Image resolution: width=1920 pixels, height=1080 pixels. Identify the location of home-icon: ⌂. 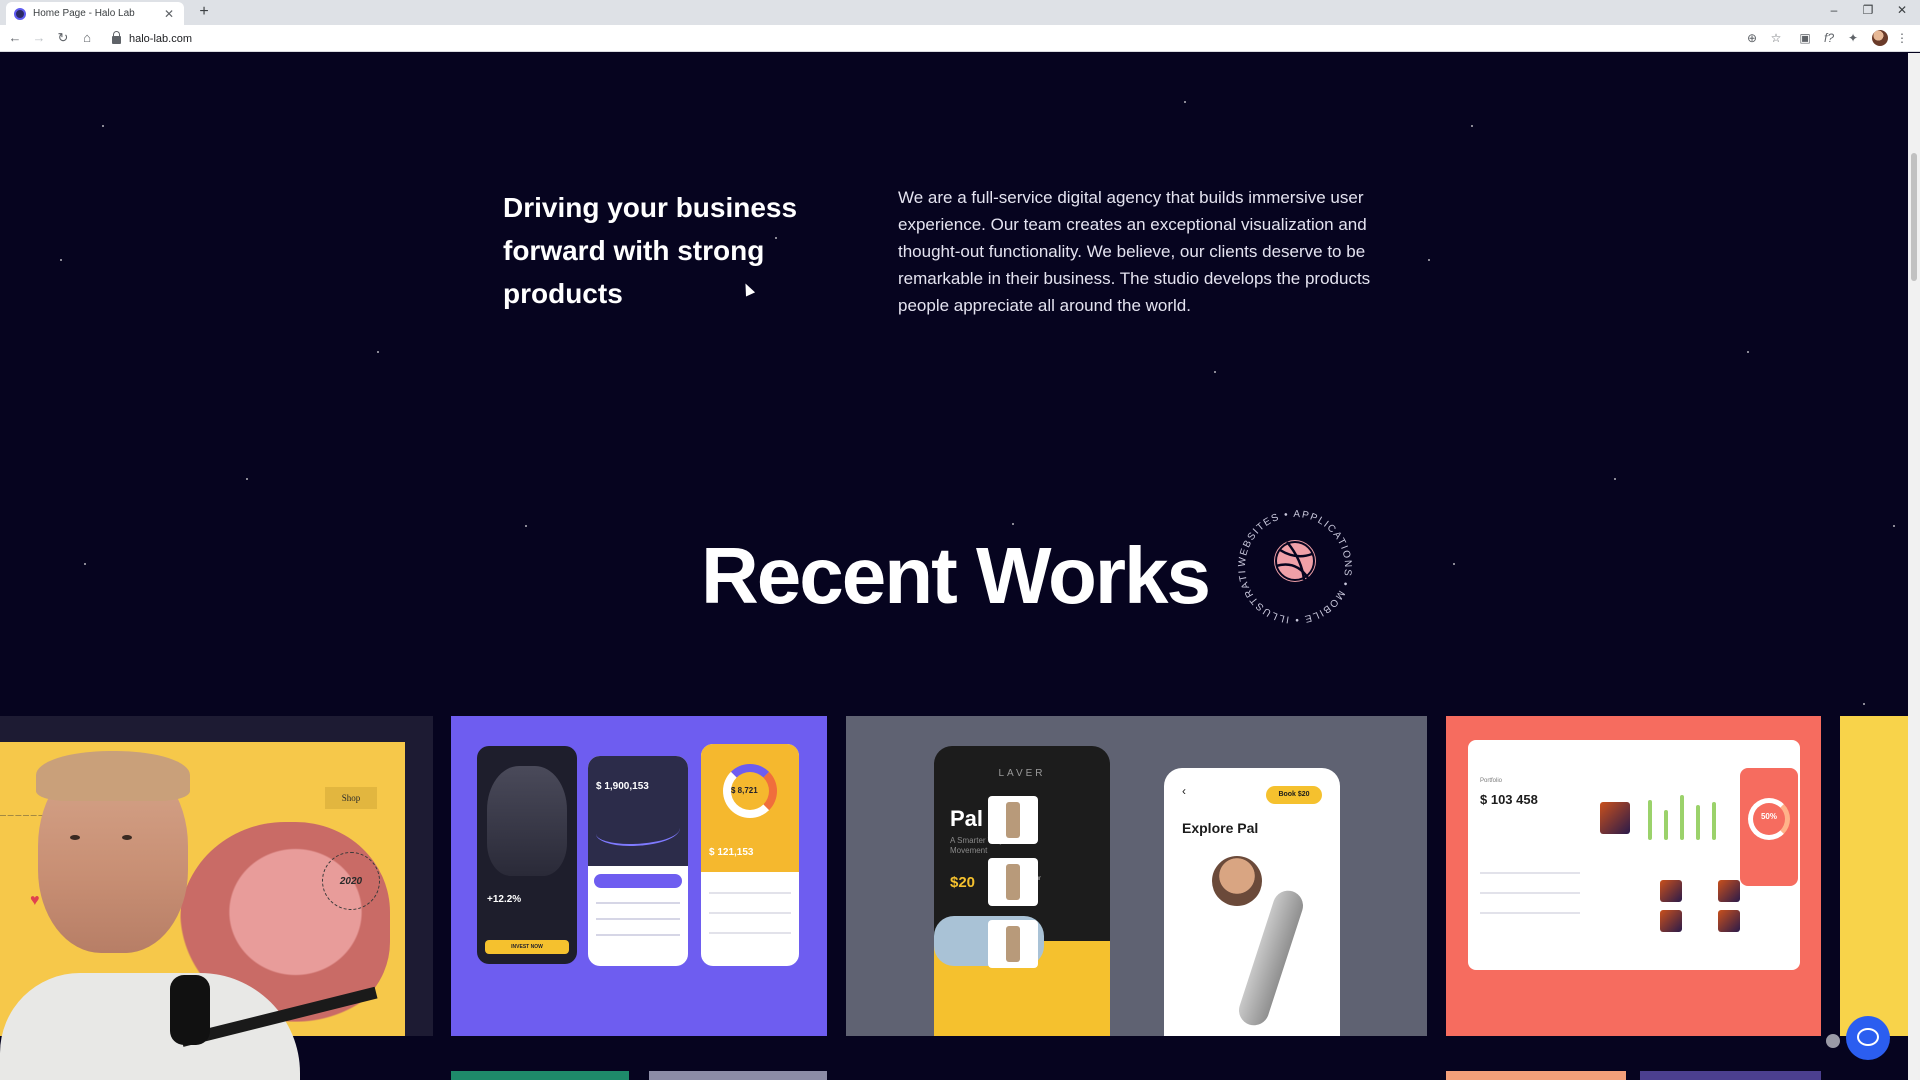
(87, 38).